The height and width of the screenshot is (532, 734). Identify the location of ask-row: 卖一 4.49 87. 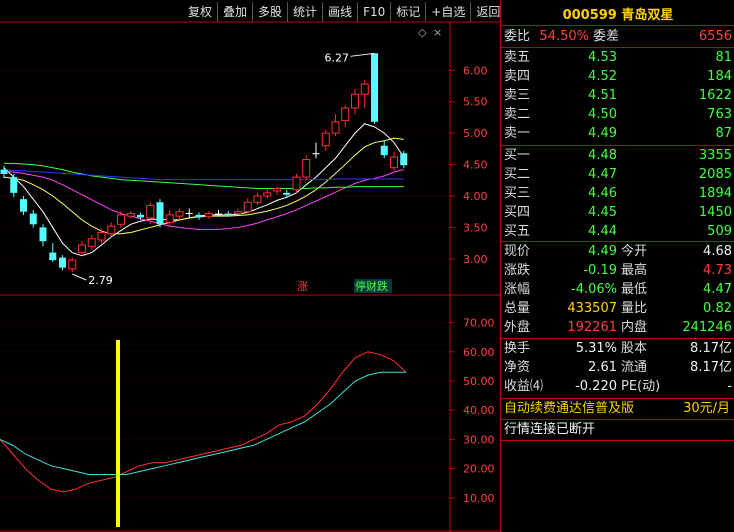
(617, 134).